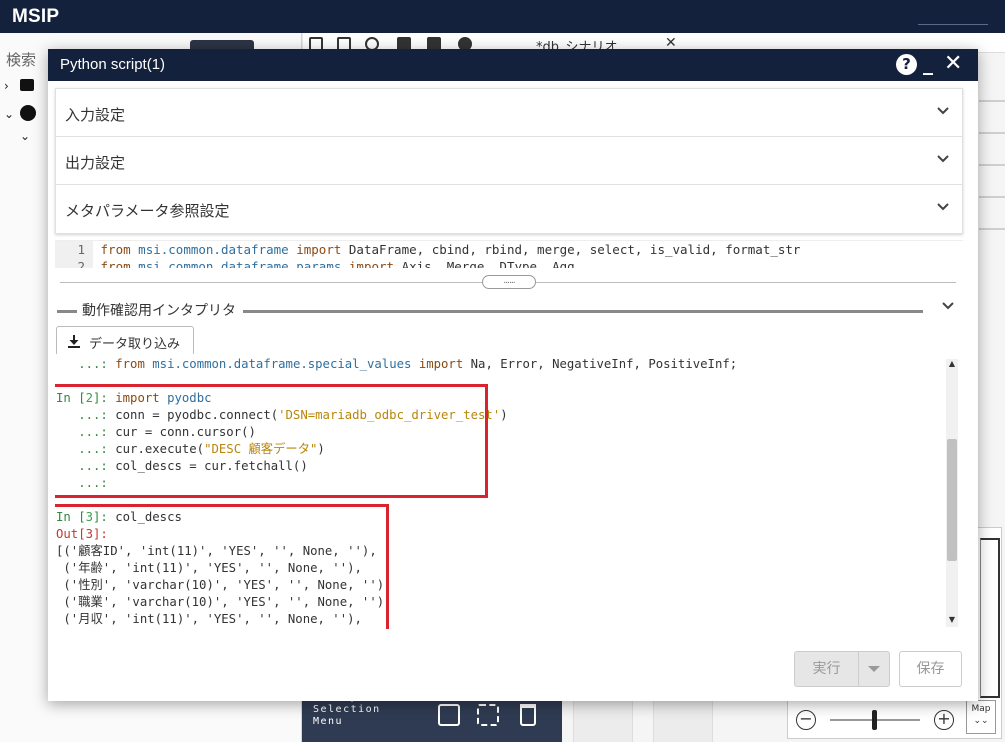 The height and width of the screenshot is (742, 1005). Describe the element at coordinates (36, 16) in the screenshot. I see `app-title: MSIP` at that location.